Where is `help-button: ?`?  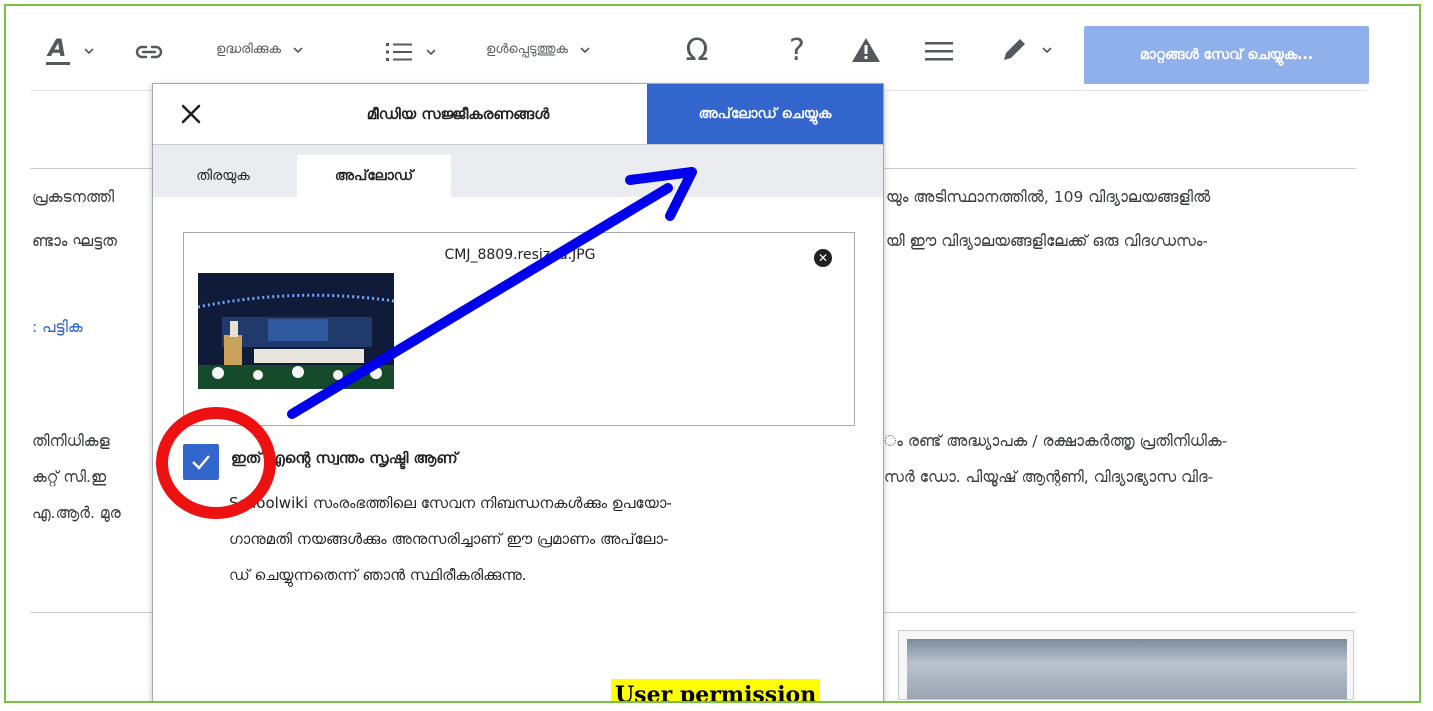
help-button: ? is located at coordinates (797, 49).